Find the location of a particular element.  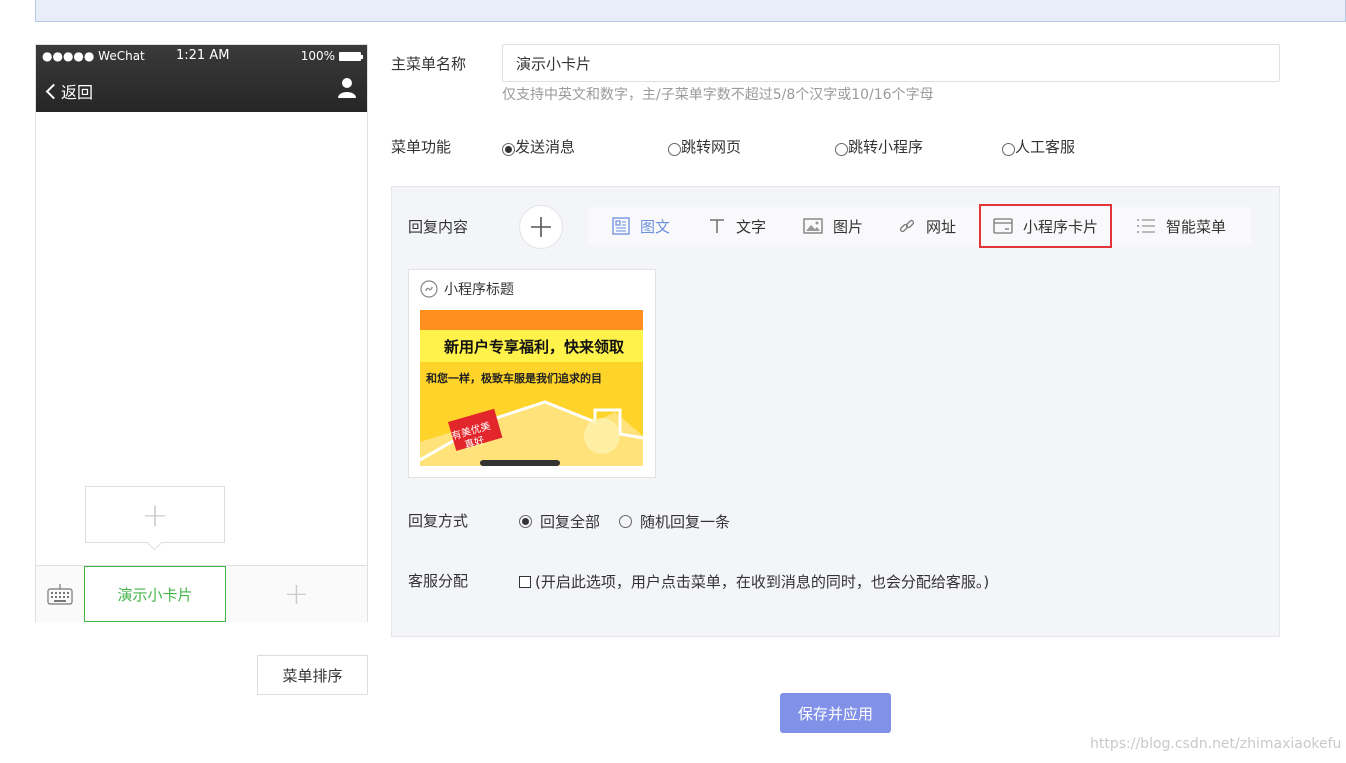

card-title: 小程序标题 is located at coordinates (467, 289).